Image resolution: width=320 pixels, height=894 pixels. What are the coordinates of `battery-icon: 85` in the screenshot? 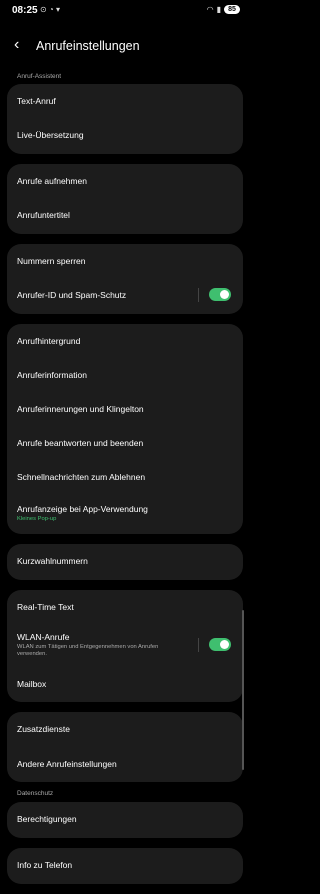 It's located at (232, 9).